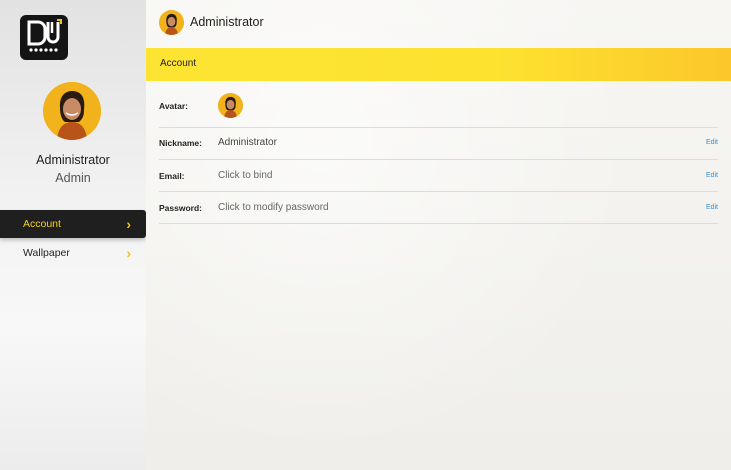 This screenshot has width=731, height=470. I want to click on app-logo, so click(44, 37).